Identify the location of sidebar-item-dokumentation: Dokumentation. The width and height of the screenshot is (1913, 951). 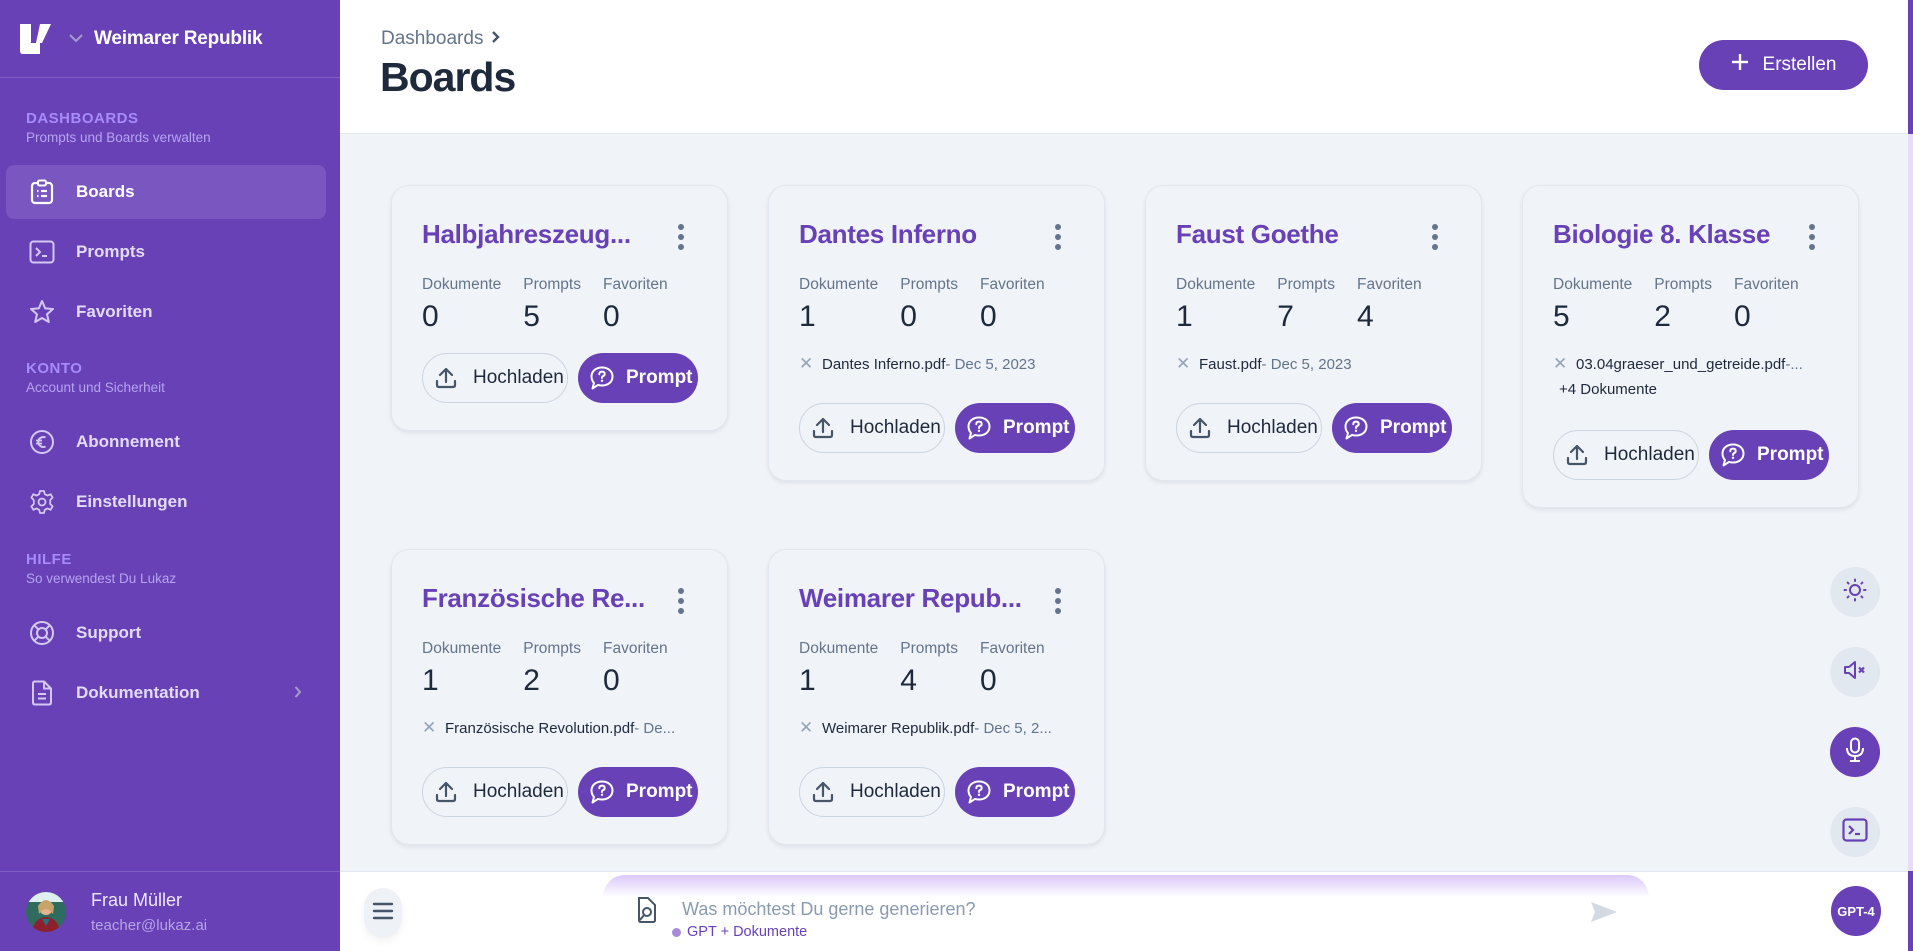
(166, 693).